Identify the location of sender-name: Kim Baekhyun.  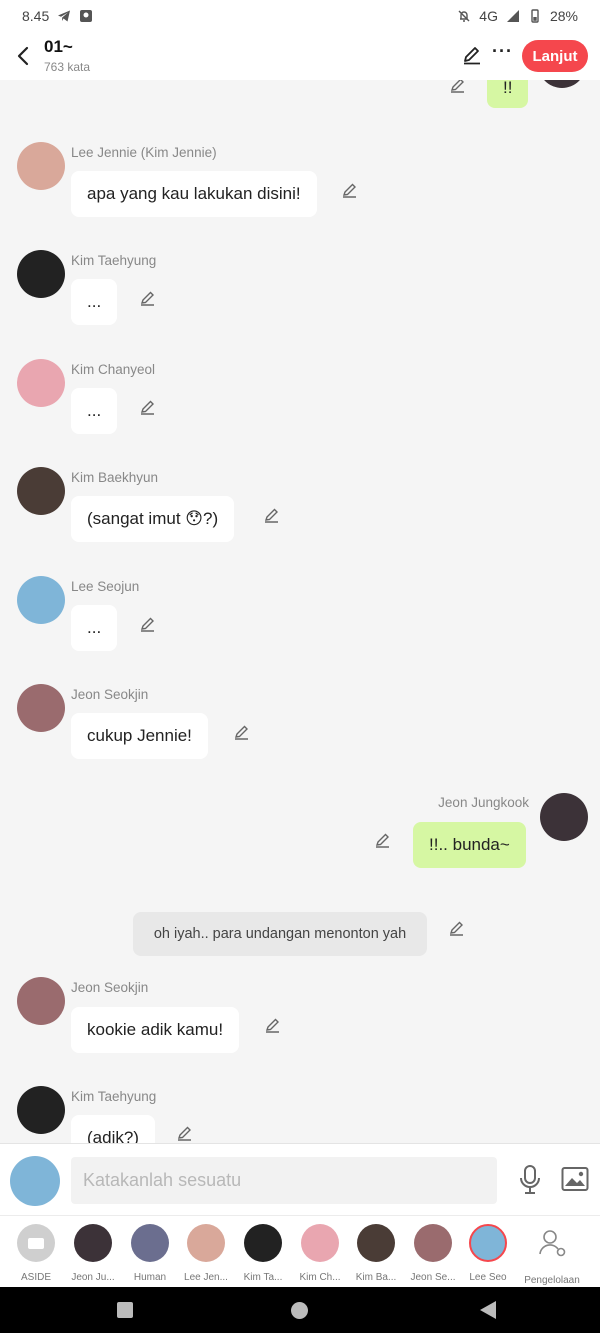
(115, 477).